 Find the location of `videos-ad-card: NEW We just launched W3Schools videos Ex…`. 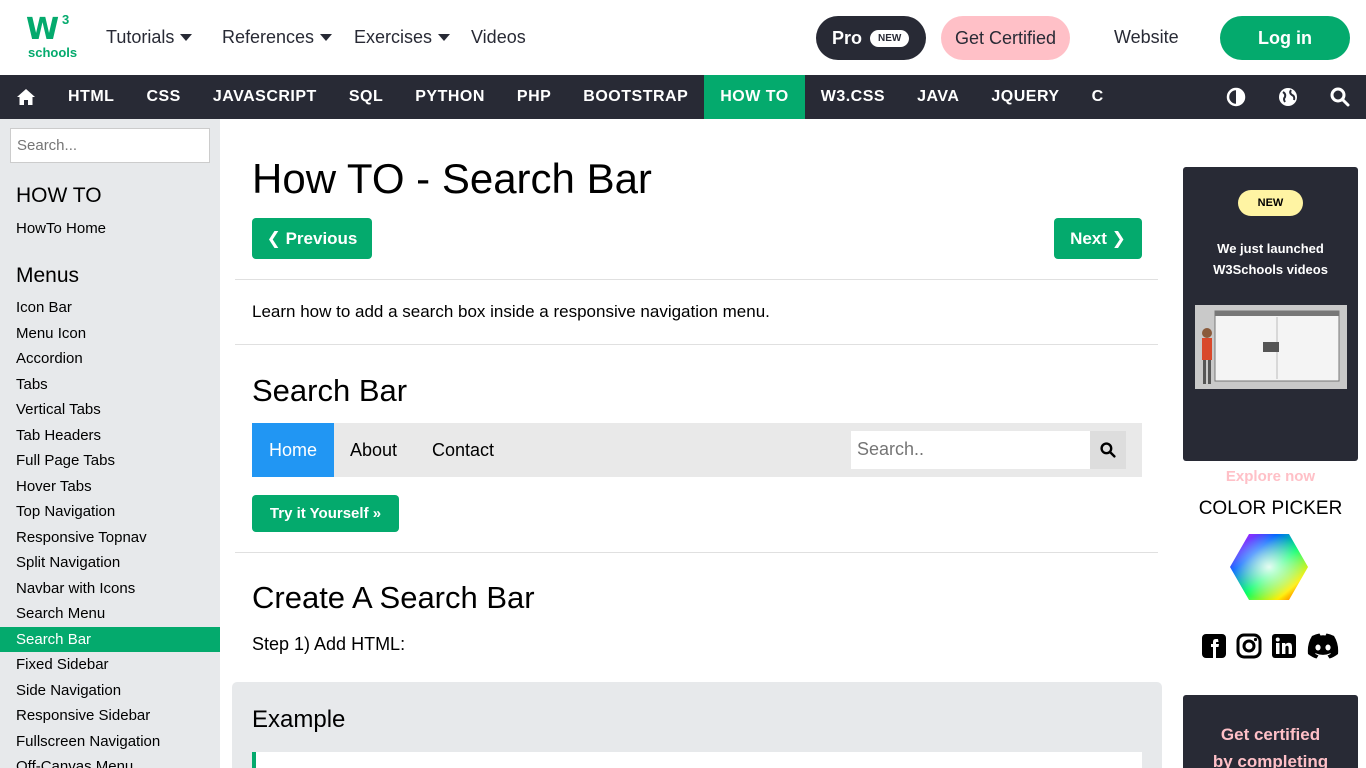

videos-ad-card: NEW We just launched W3Schools videos Ex… is located at coordinates (1270, 326).